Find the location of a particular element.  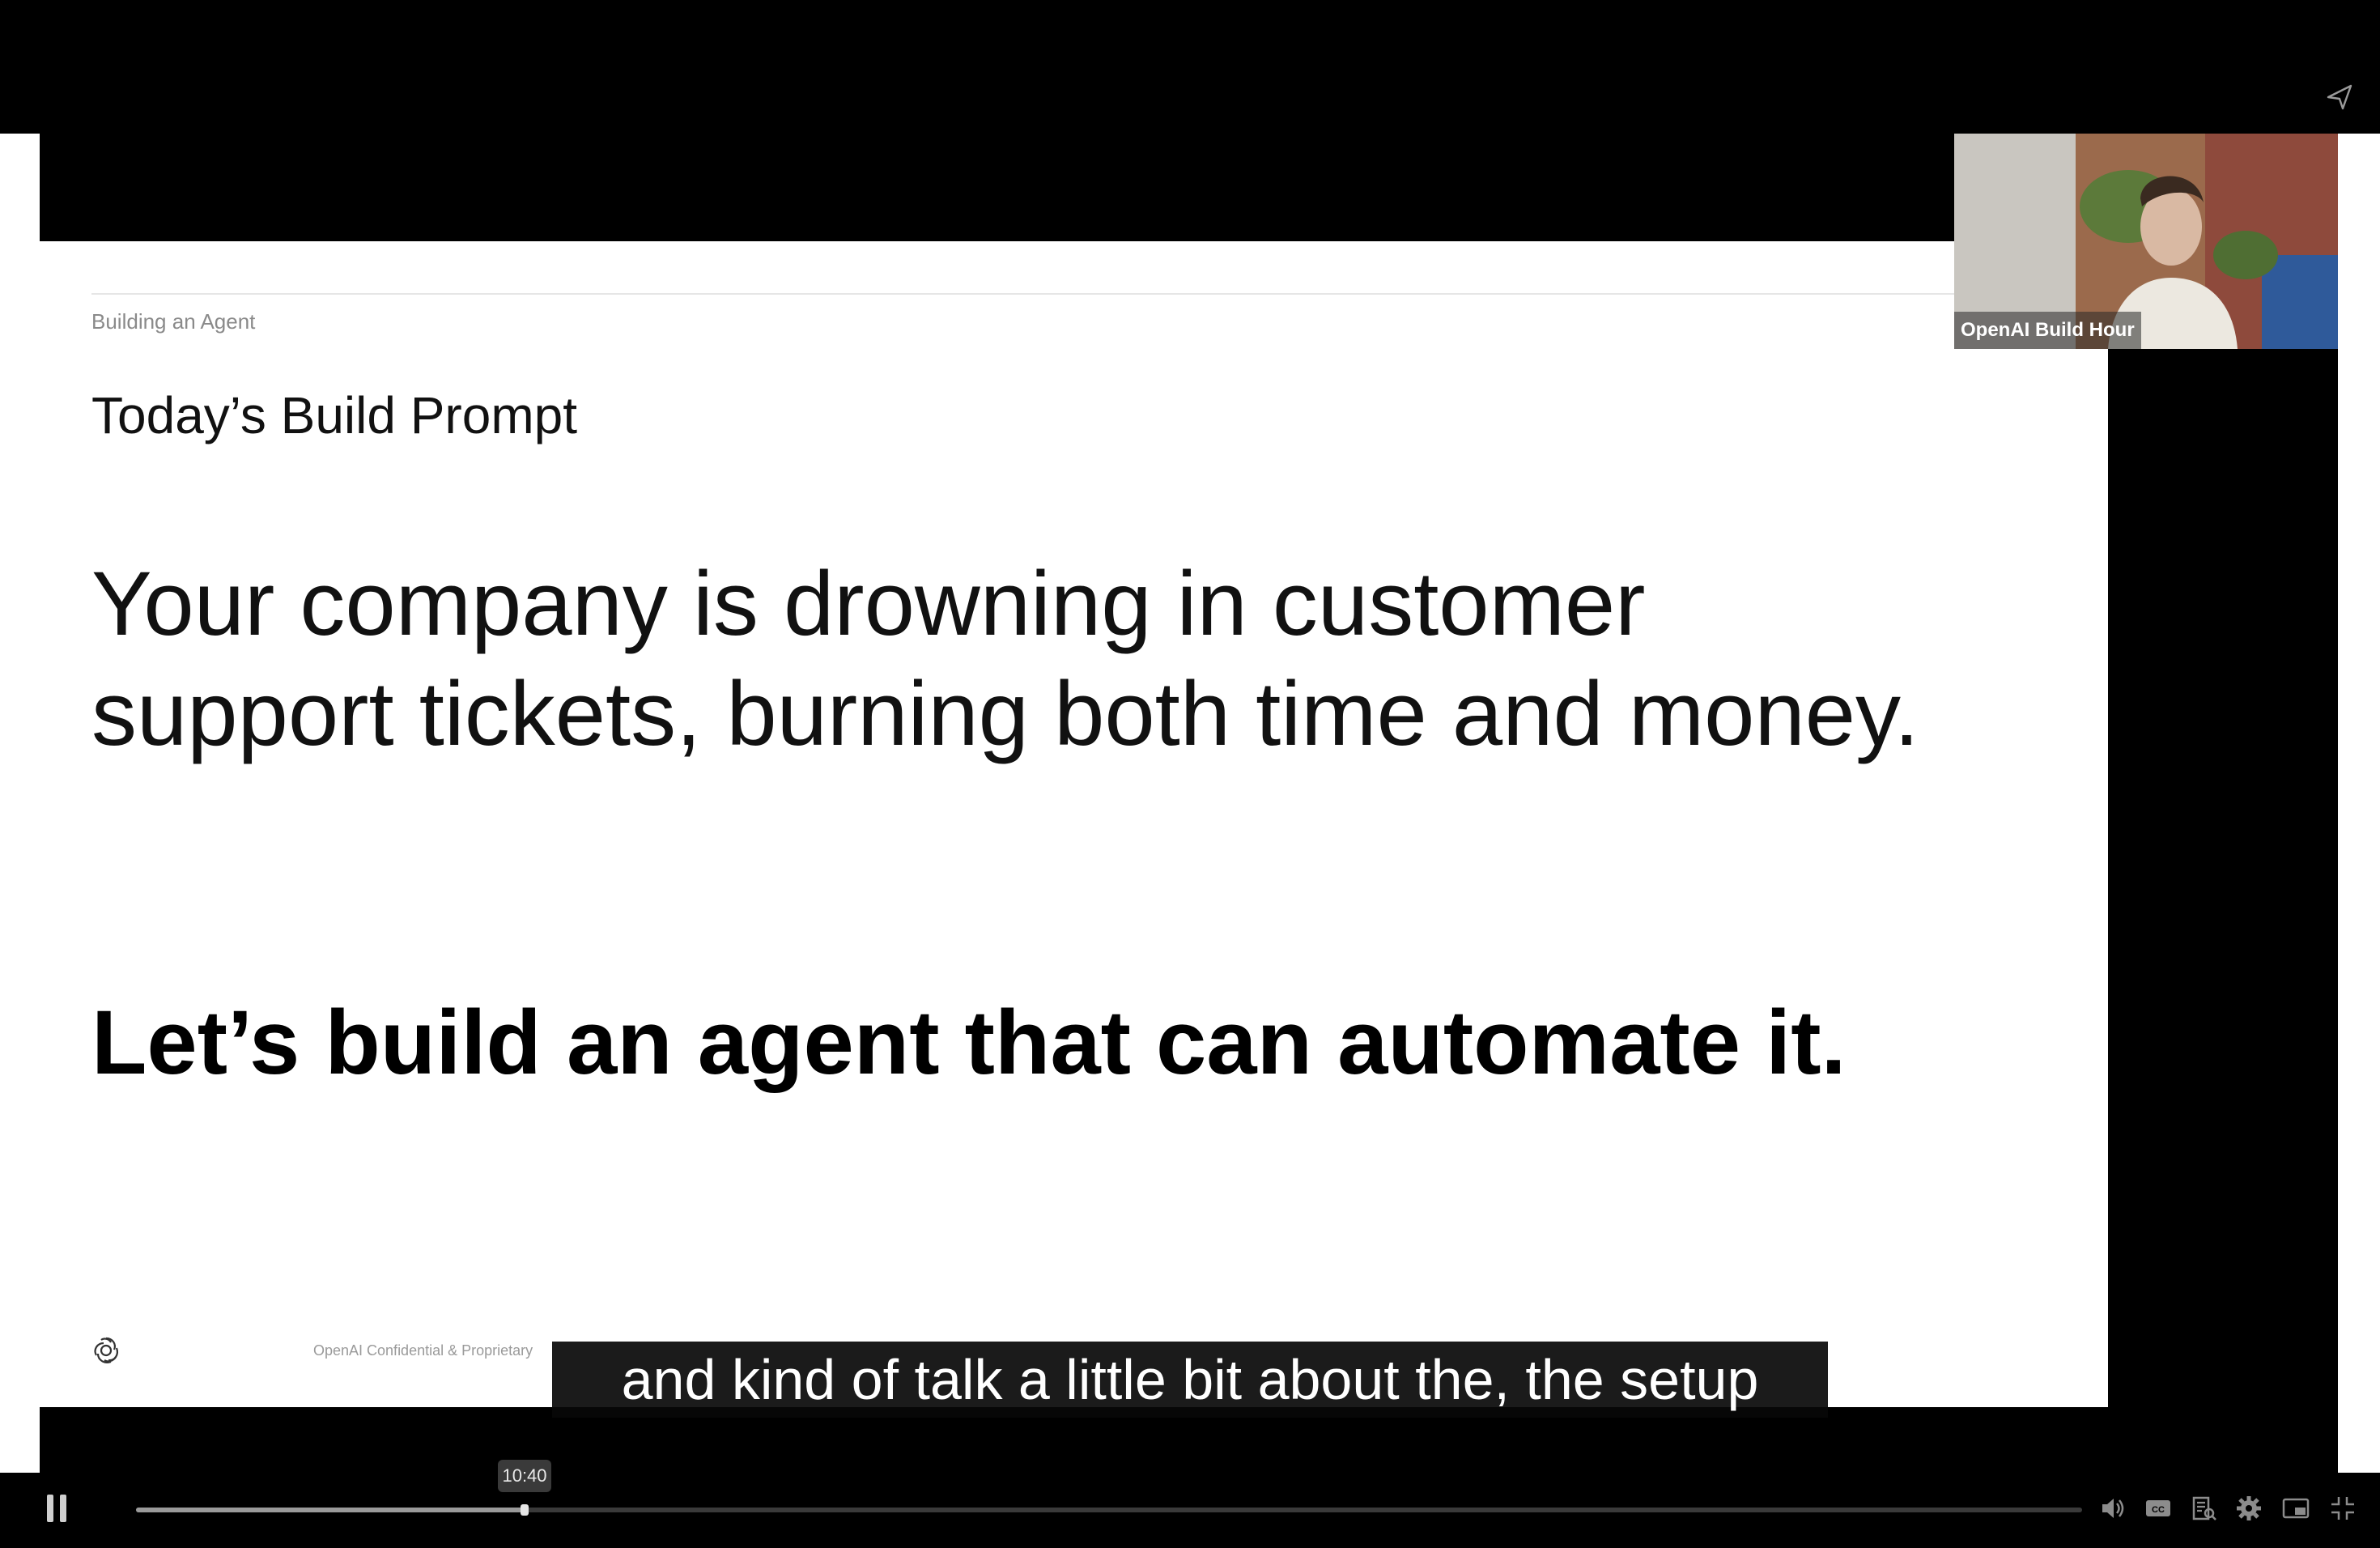

pause-icon is located at coordinates (50, 1509).